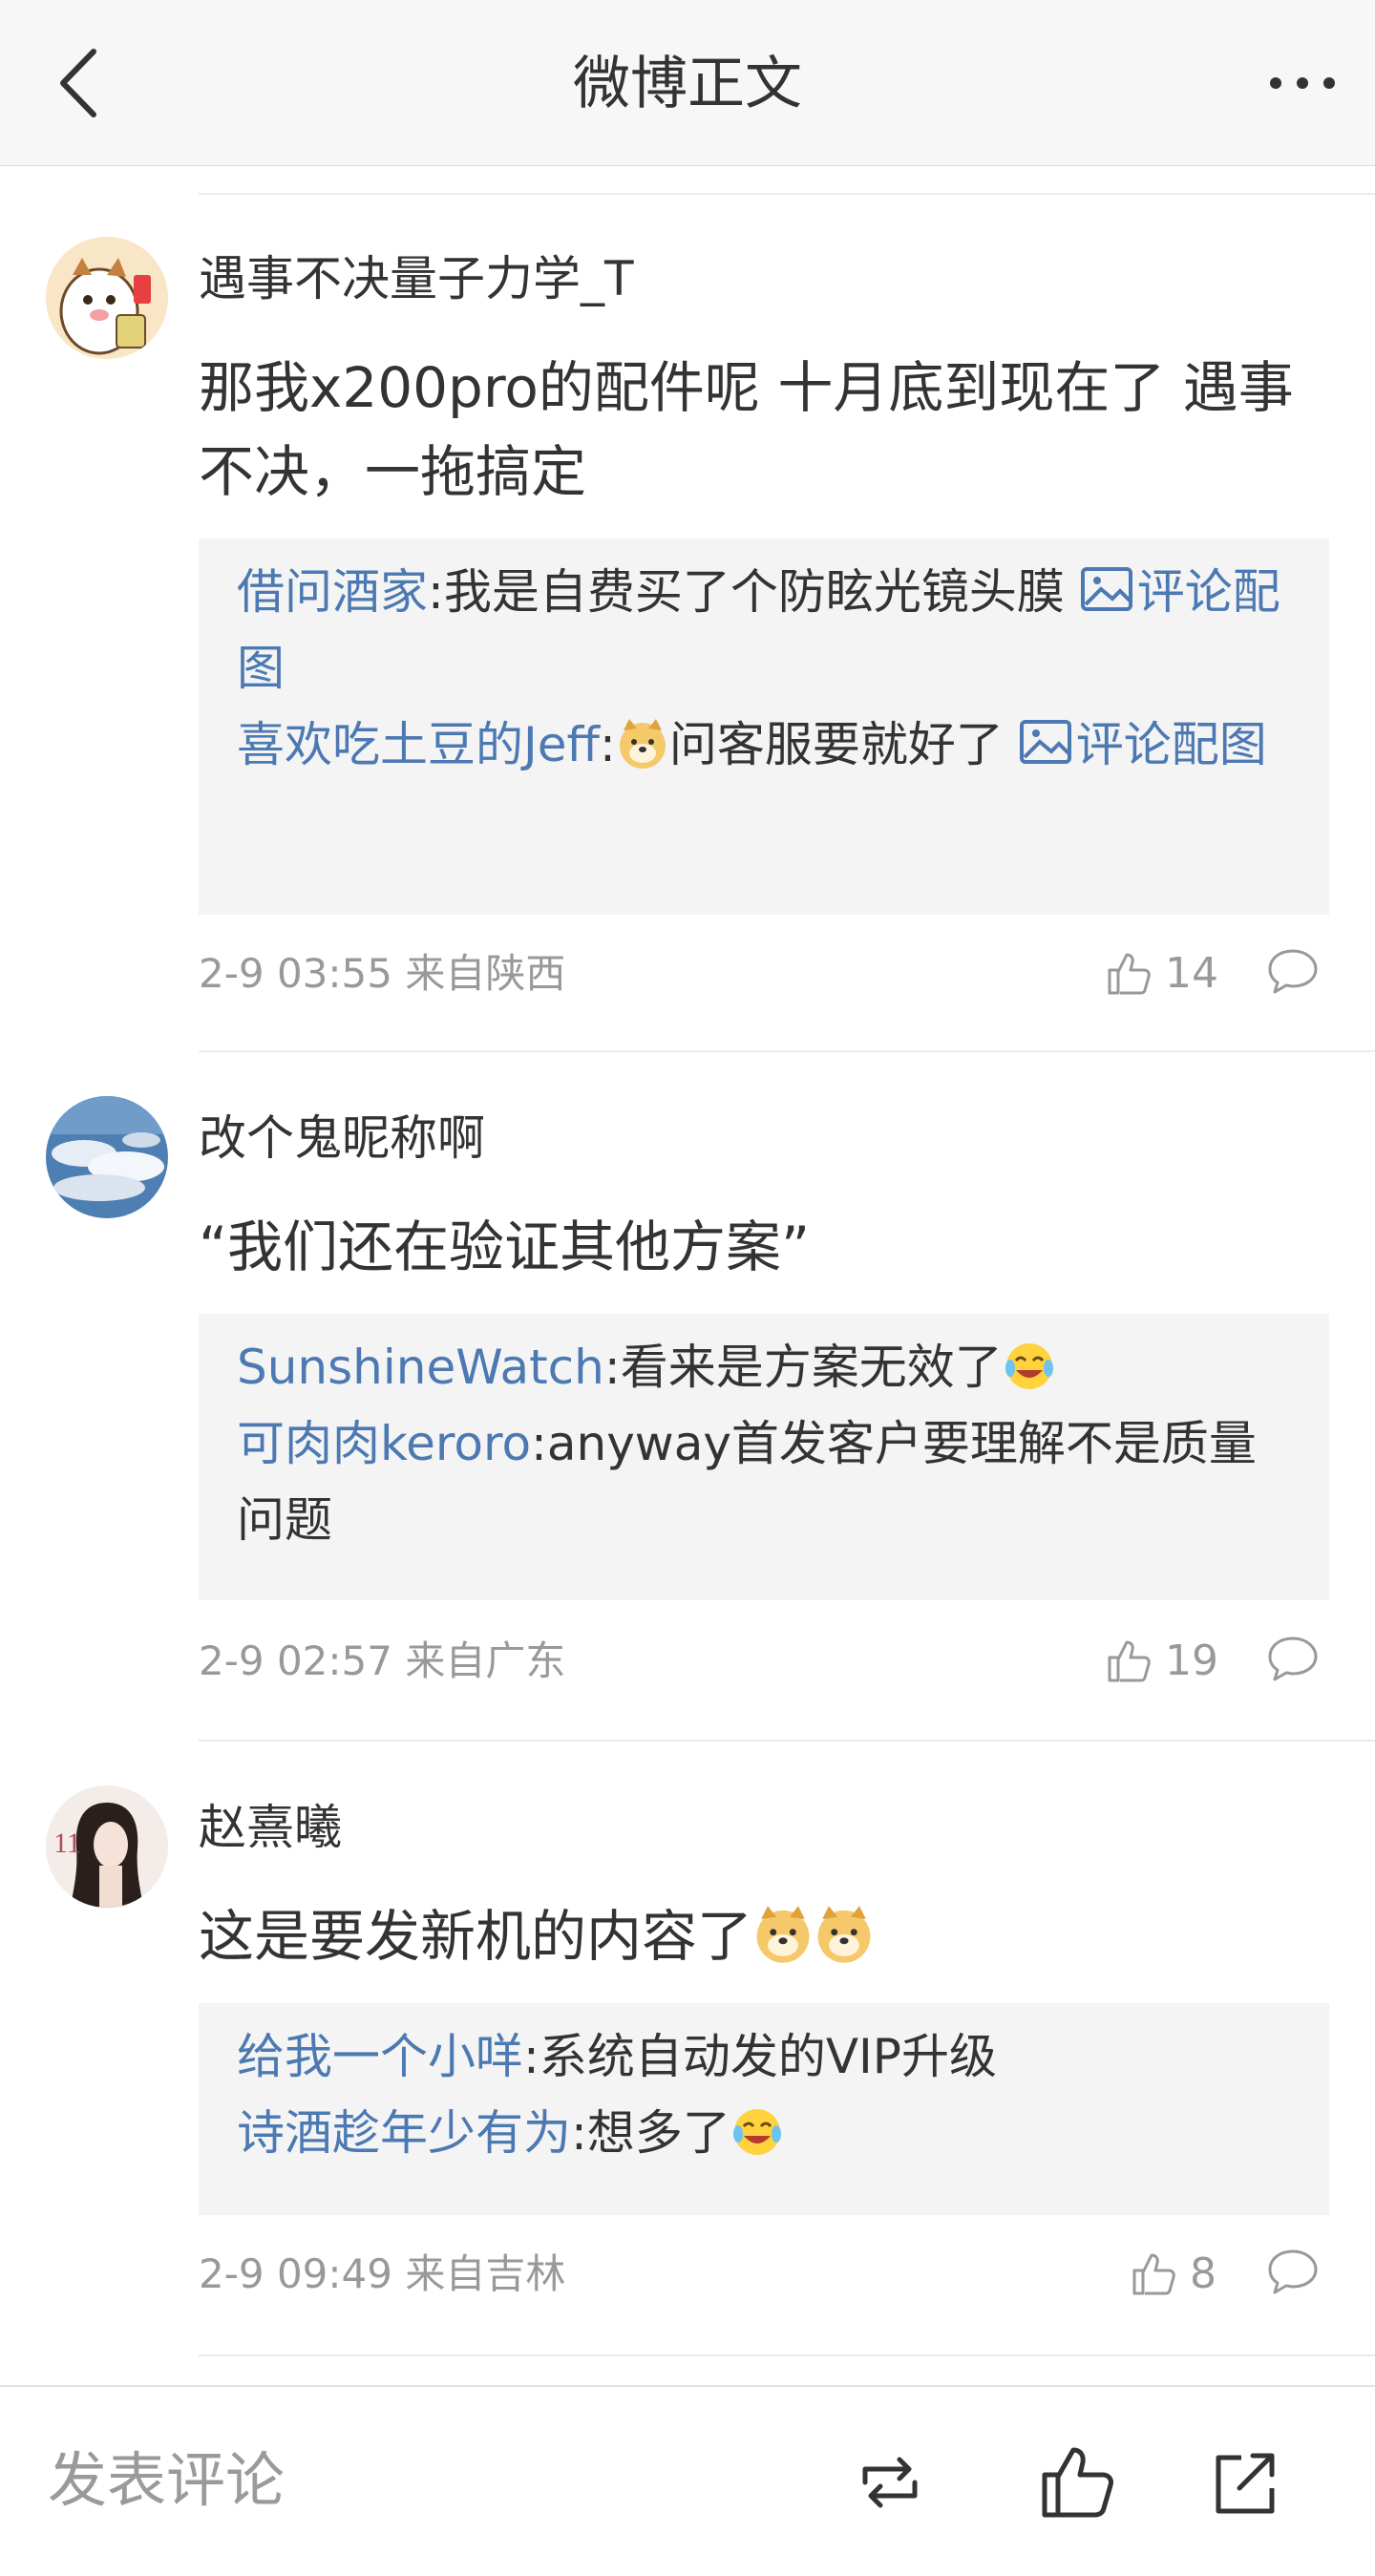 The height and width of the screenshot is (2576, 1375). I want to click on reply-item: 借问酒家:我是自费买了个防眩光镜头膜 评论配图, so click(764, 630).